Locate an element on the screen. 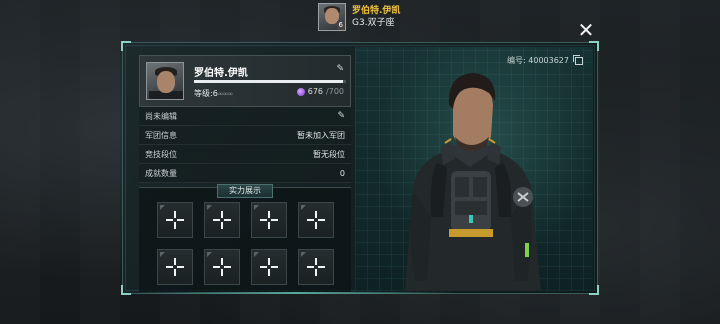  achievement-row: 成就数量 0 is located at coordinates (245, 173).